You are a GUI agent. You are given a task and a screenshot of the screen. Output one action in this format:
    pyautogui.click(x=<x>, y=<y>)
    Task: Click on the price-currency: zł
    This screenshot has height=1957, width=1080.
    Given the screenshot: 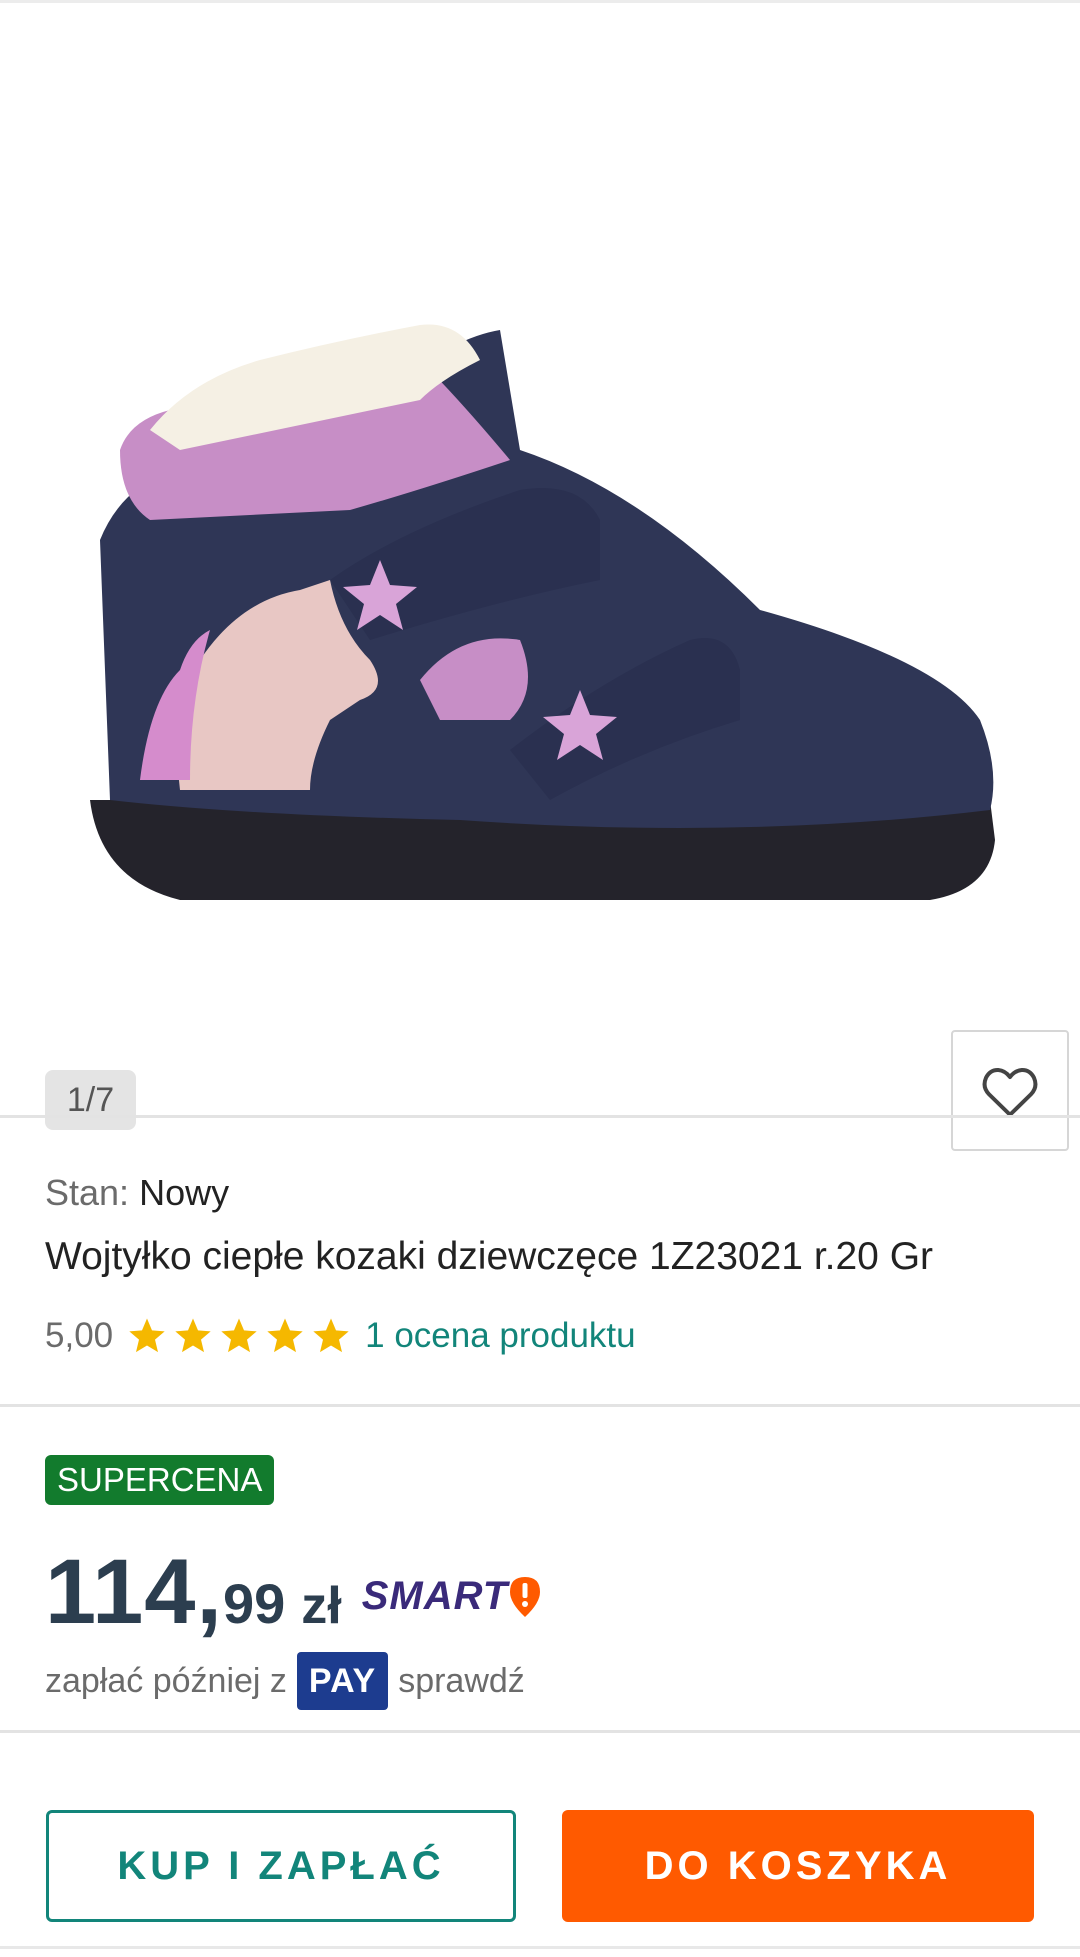 What is the action you would take?
    pyautogui.click(x=321, y=1606)
    